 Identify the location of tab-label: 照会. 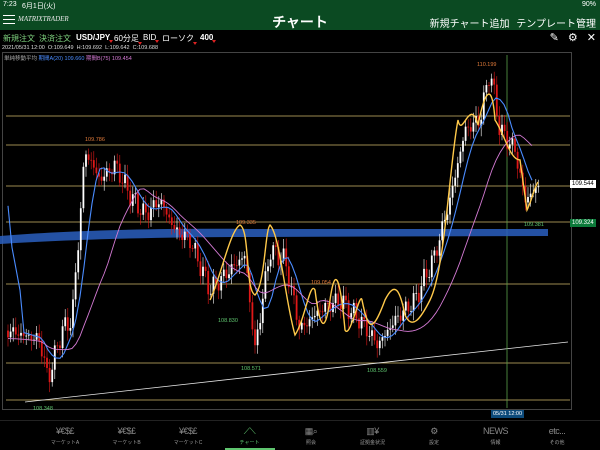
(310, 443).